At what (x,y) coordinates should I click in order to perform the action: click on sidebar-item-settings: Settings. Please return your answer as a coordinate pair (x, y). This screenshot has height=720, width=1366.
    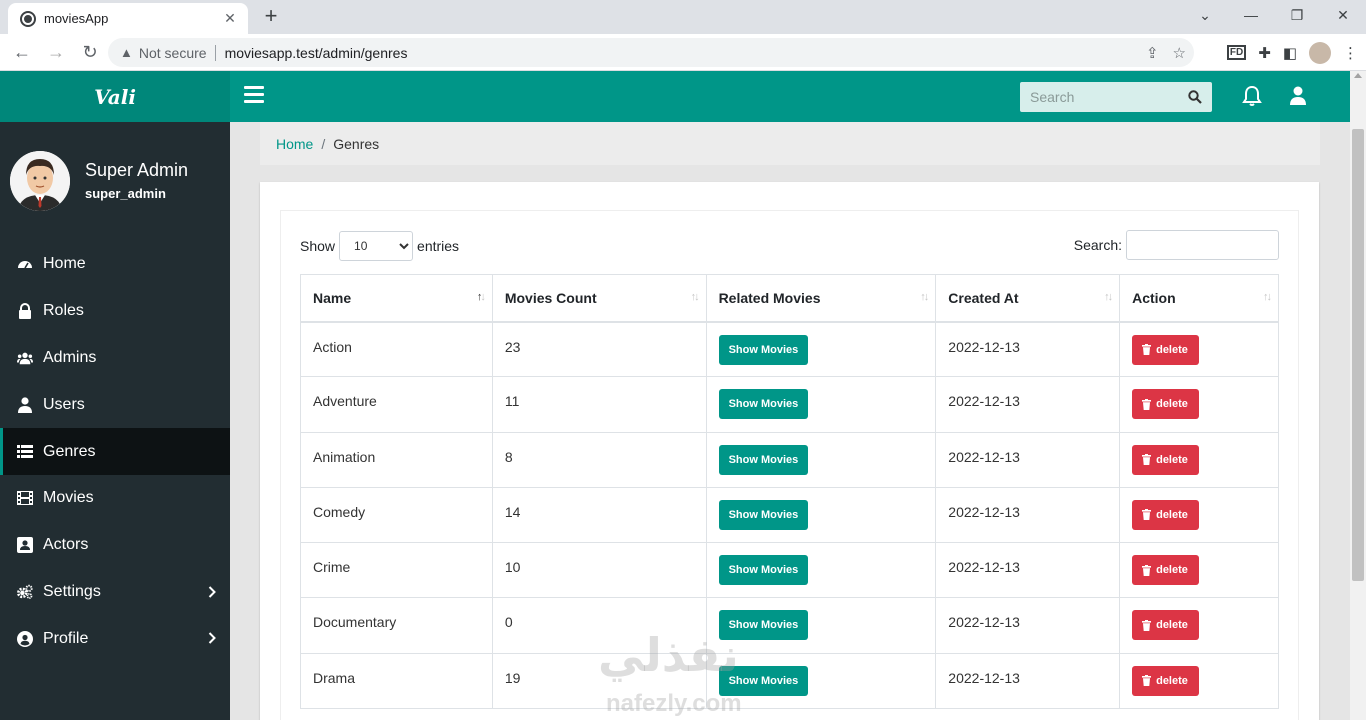
    Looking at the image, I should click on (115, 592).